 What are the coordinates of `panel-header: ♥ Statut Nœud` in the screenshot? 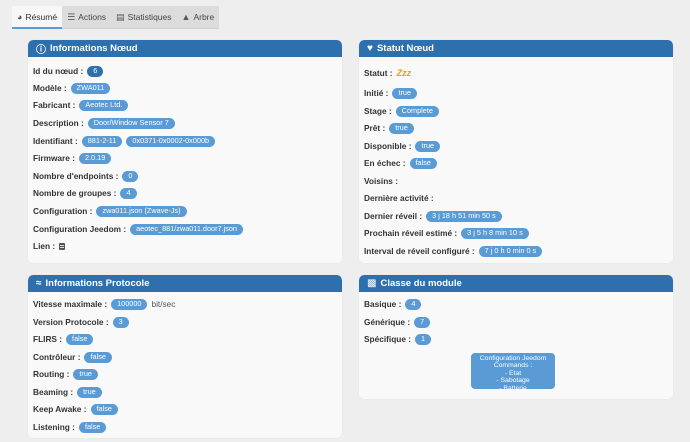 It's located at (516, 48).